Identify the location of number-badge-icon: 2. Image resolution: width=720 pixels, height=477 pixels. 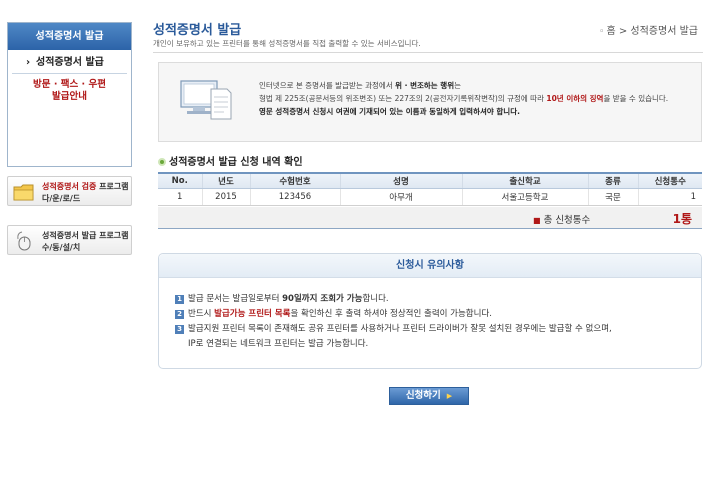
(179, 314).